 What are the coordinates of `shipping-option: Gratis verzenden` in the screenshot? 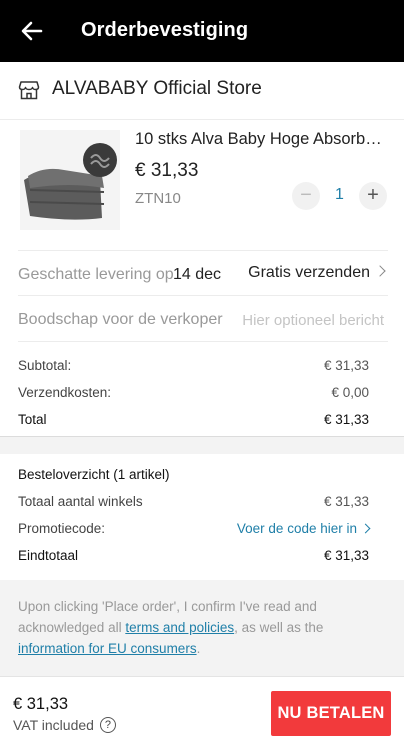 It's located at (317, 273).